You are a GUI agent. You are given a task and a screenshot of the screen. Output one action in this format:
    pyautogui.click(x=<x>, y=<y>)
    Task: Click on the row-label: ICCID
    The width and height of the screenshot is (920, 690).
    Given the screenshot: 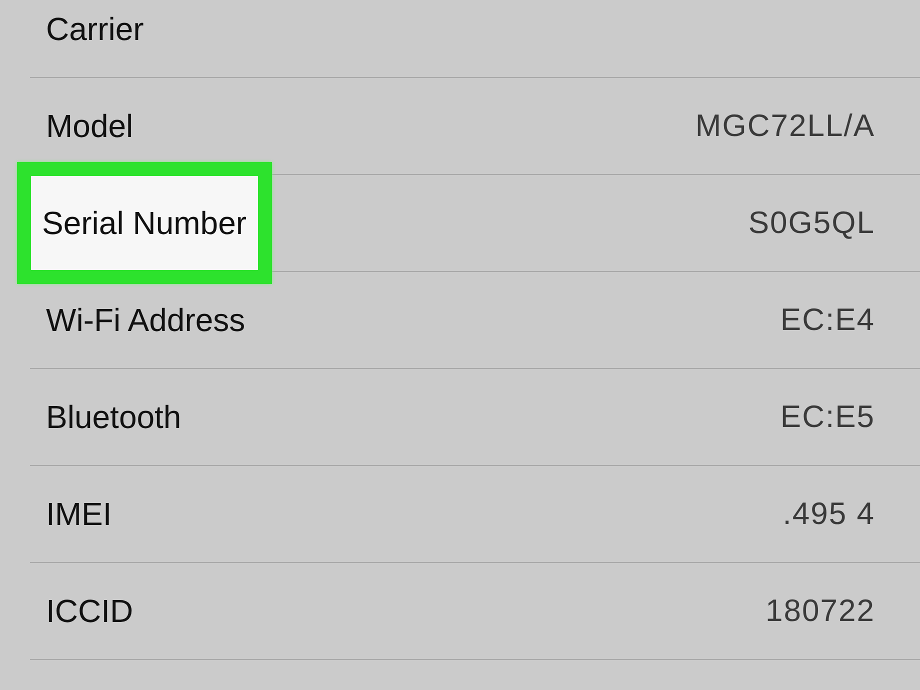 What is the action you would take?
    pyautogui.click(x=90, y=611)
    